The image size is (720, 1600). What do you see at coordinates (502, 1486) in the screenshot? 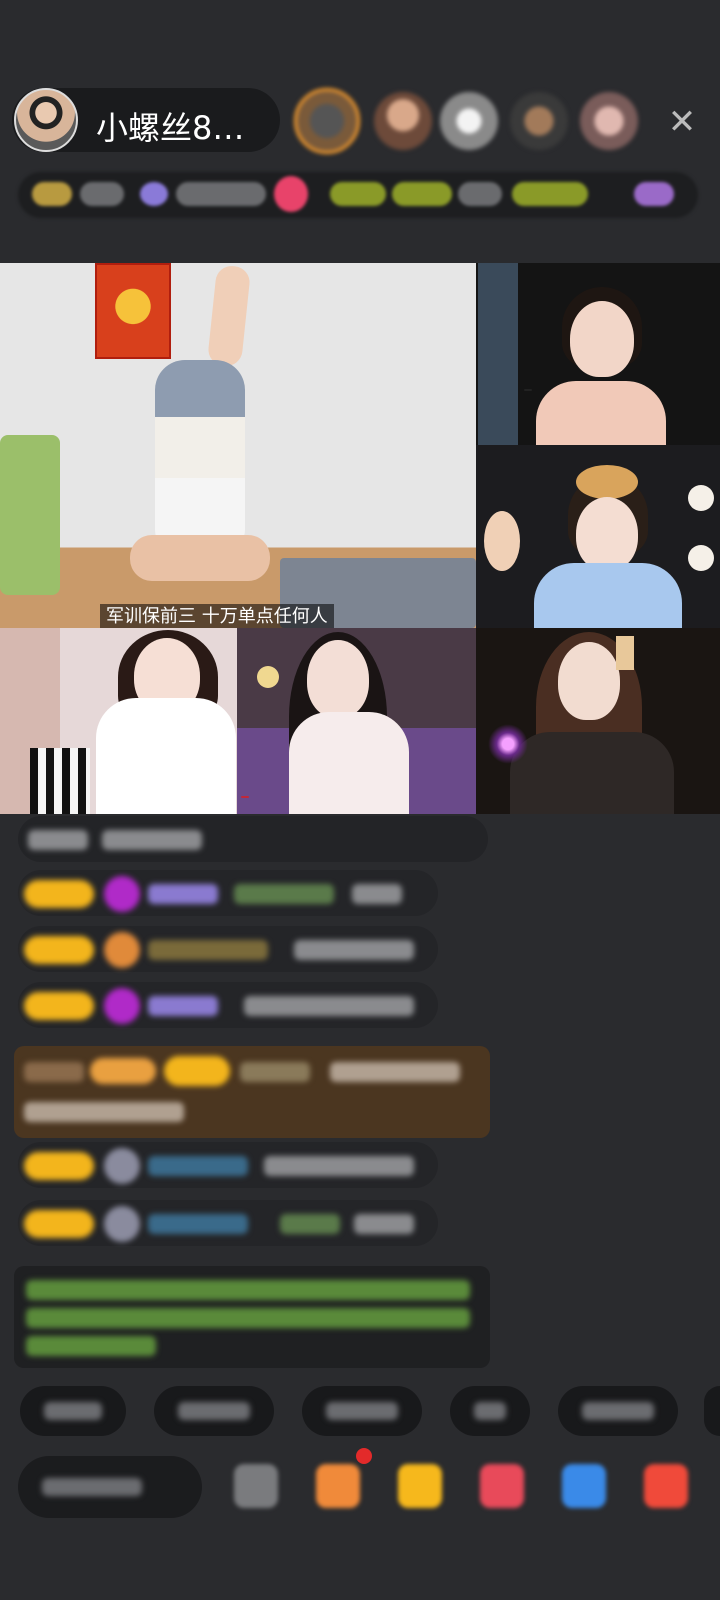
I see `link-icon` at bounding box center [502, 1486].